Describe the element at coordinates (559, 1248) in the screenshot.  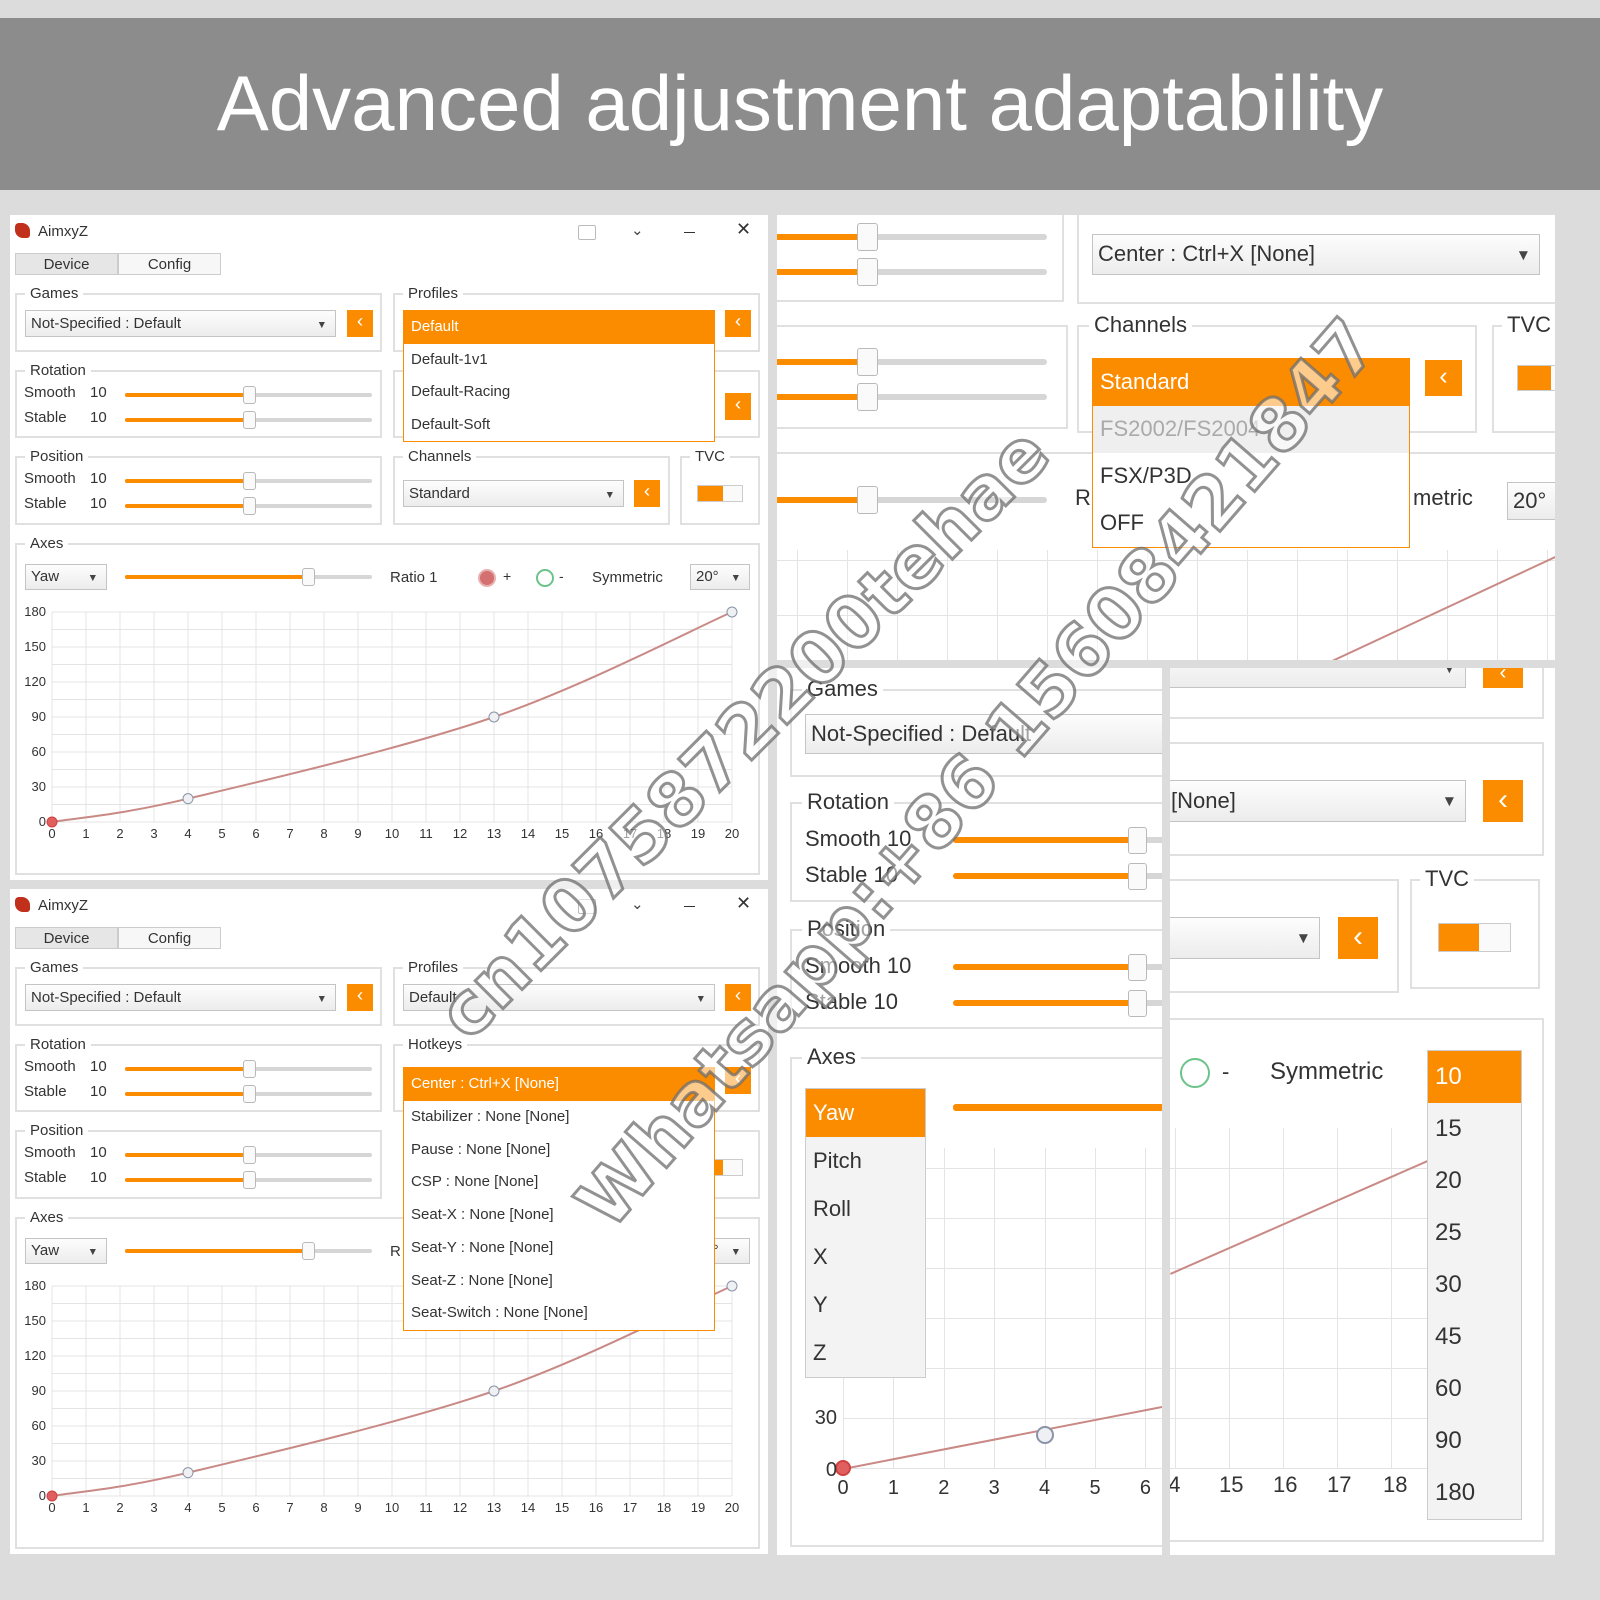
I see `hotkeys-dropdown-list-item: Seat-Y : None [None]` at that location.